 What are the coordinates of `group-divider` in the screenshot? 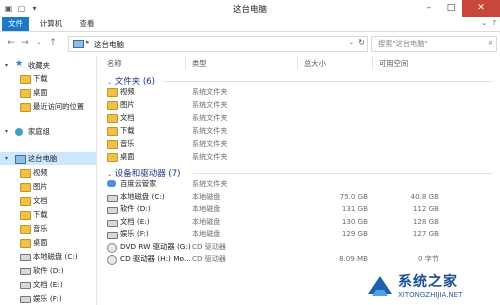 It's located at (343, 173).